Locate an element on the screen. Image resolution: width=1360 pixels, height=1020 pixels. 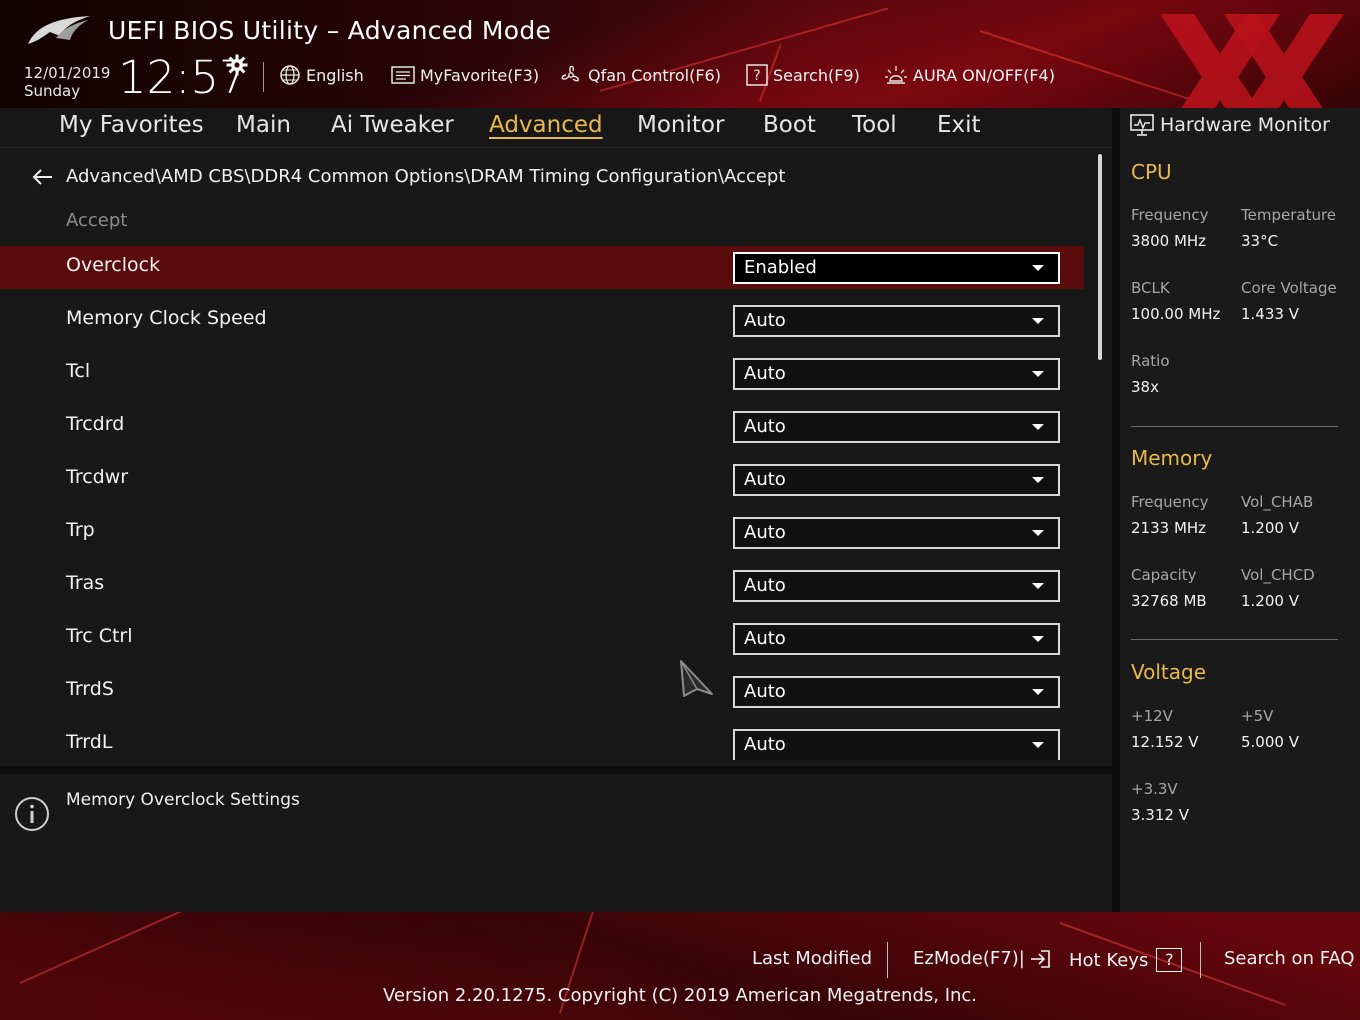
qfan-control-button: Qfan Control(F6) is located at coordinates (640, 75).